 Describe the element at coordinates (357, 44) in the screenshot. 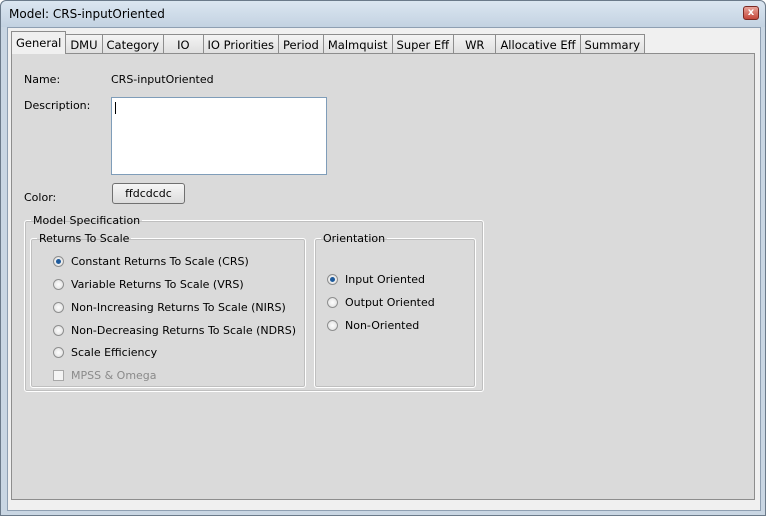

I see `tab-malmquist: Malmquist` at that location.